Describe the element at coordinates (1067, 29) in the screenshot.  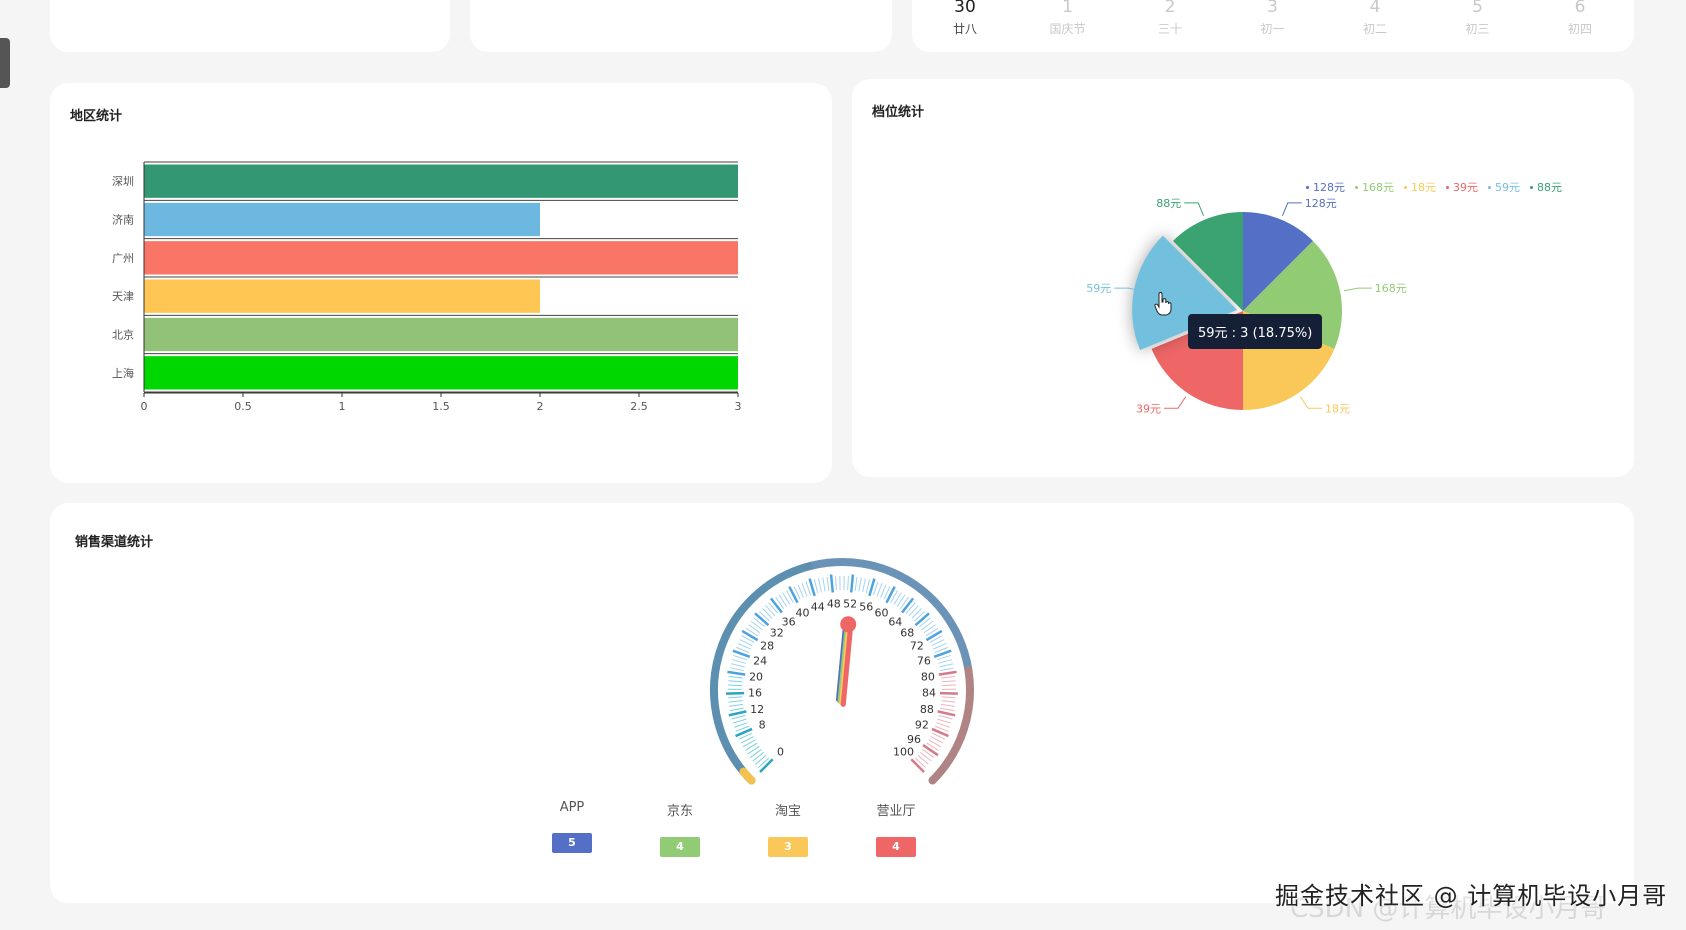
I see `calendar-day-lunar: 国庆节` at that location.